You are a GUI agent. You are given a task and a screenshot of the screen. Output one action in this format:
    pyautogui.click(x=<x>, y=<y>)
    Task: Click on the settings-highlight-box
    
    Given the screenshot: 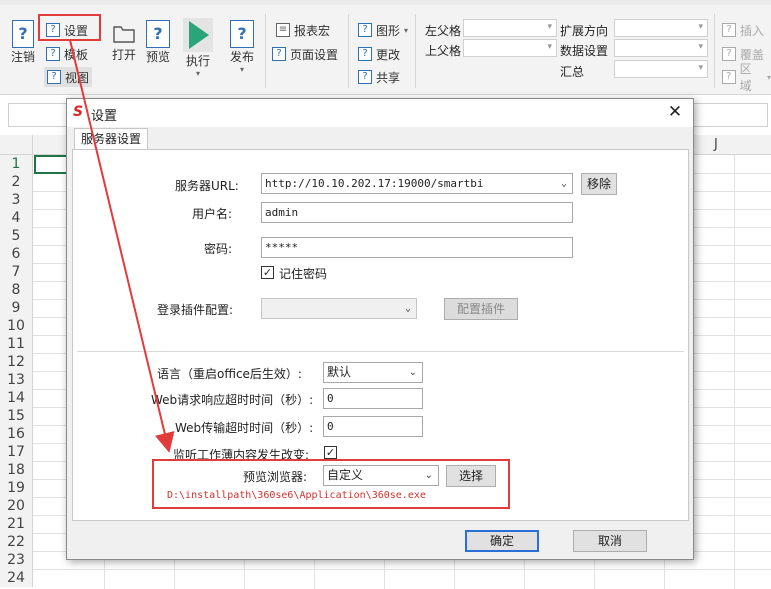 What is the action you would take?
    pyautogui.click(x=69, y=27)
    